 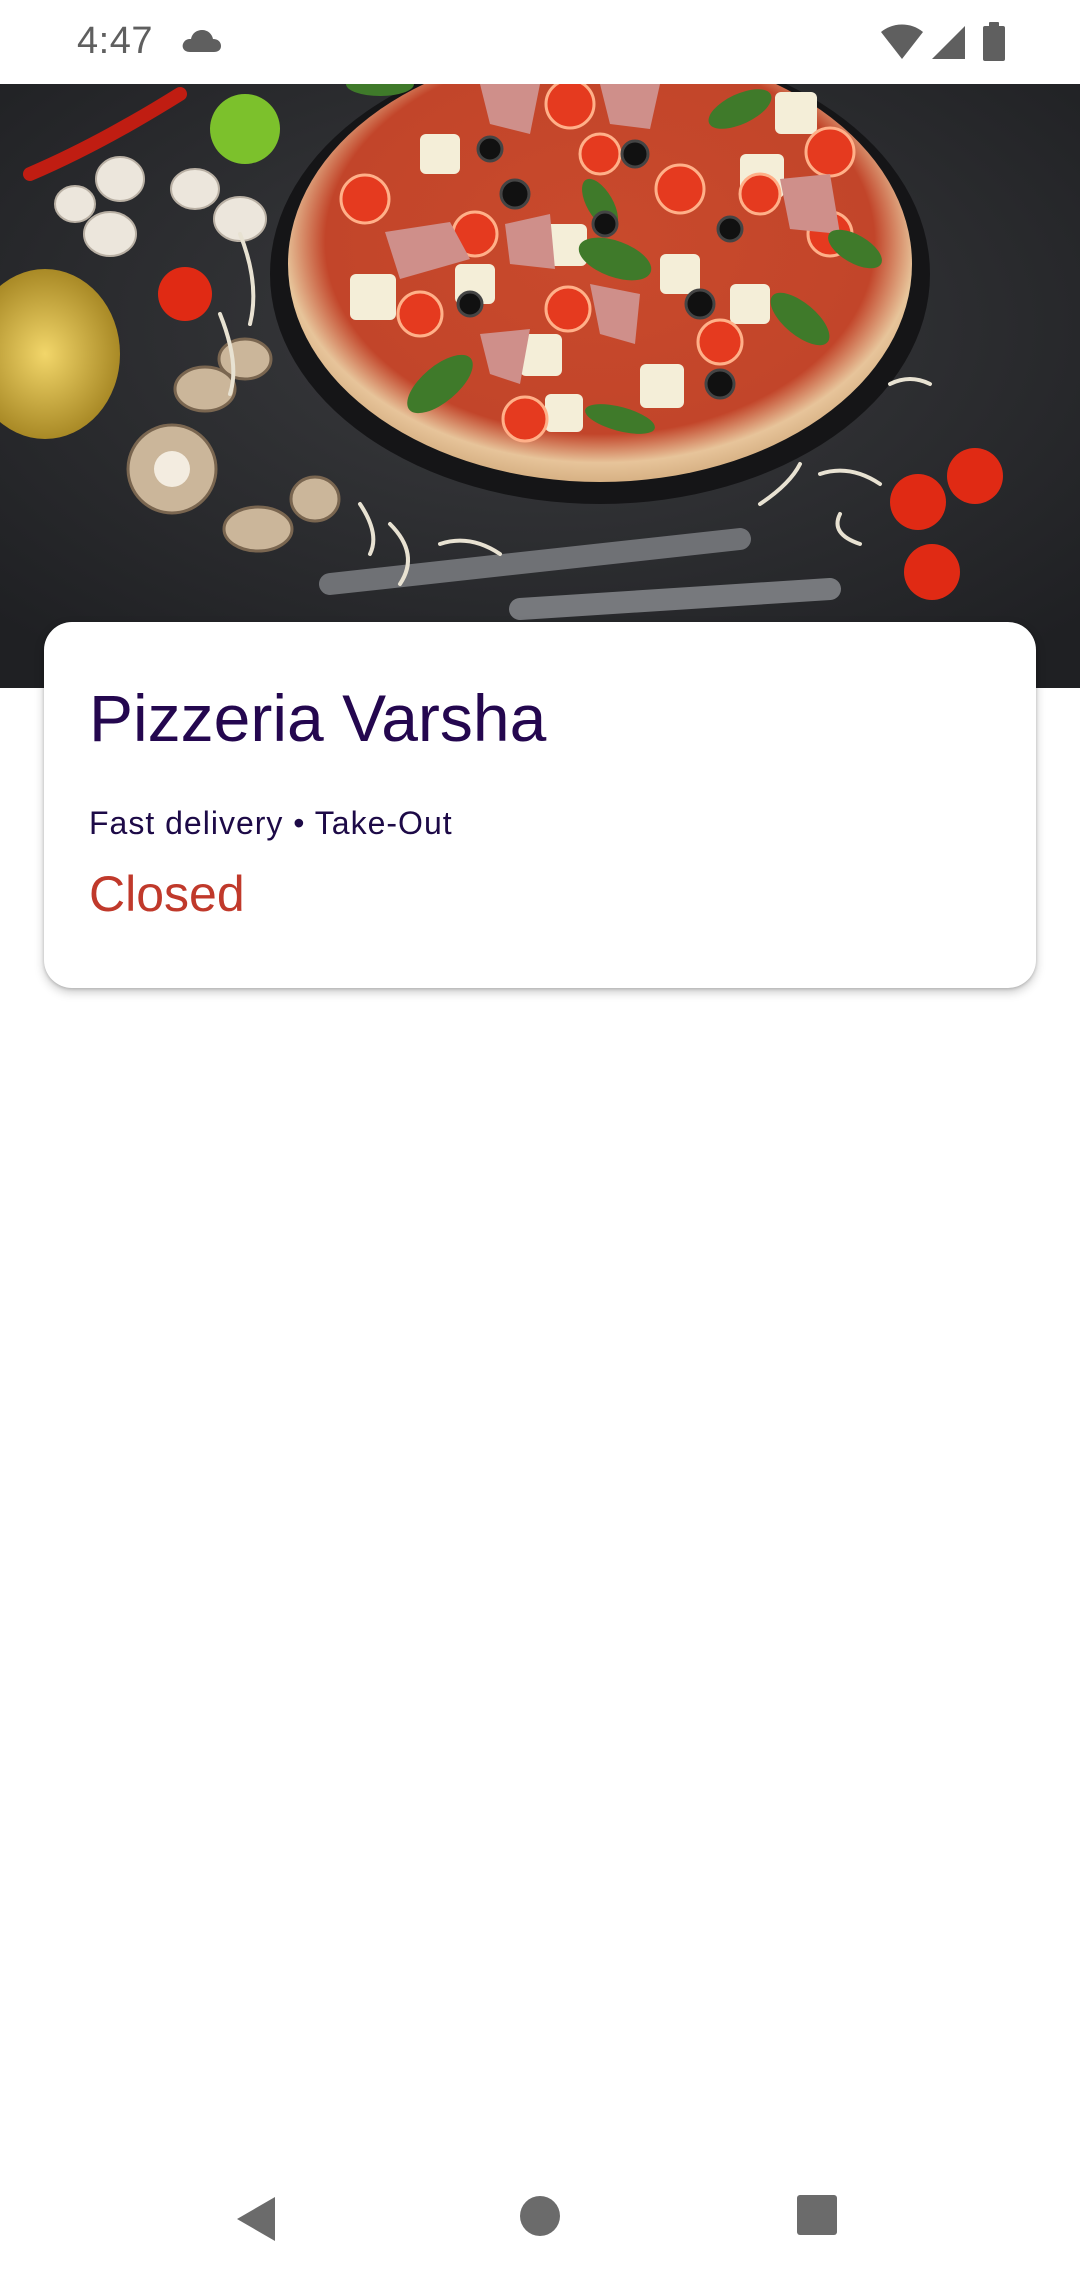 What do you see at coordinates (994, 44) in the screenshot?
I see `battery-icon` at bounding box center [994, 44].